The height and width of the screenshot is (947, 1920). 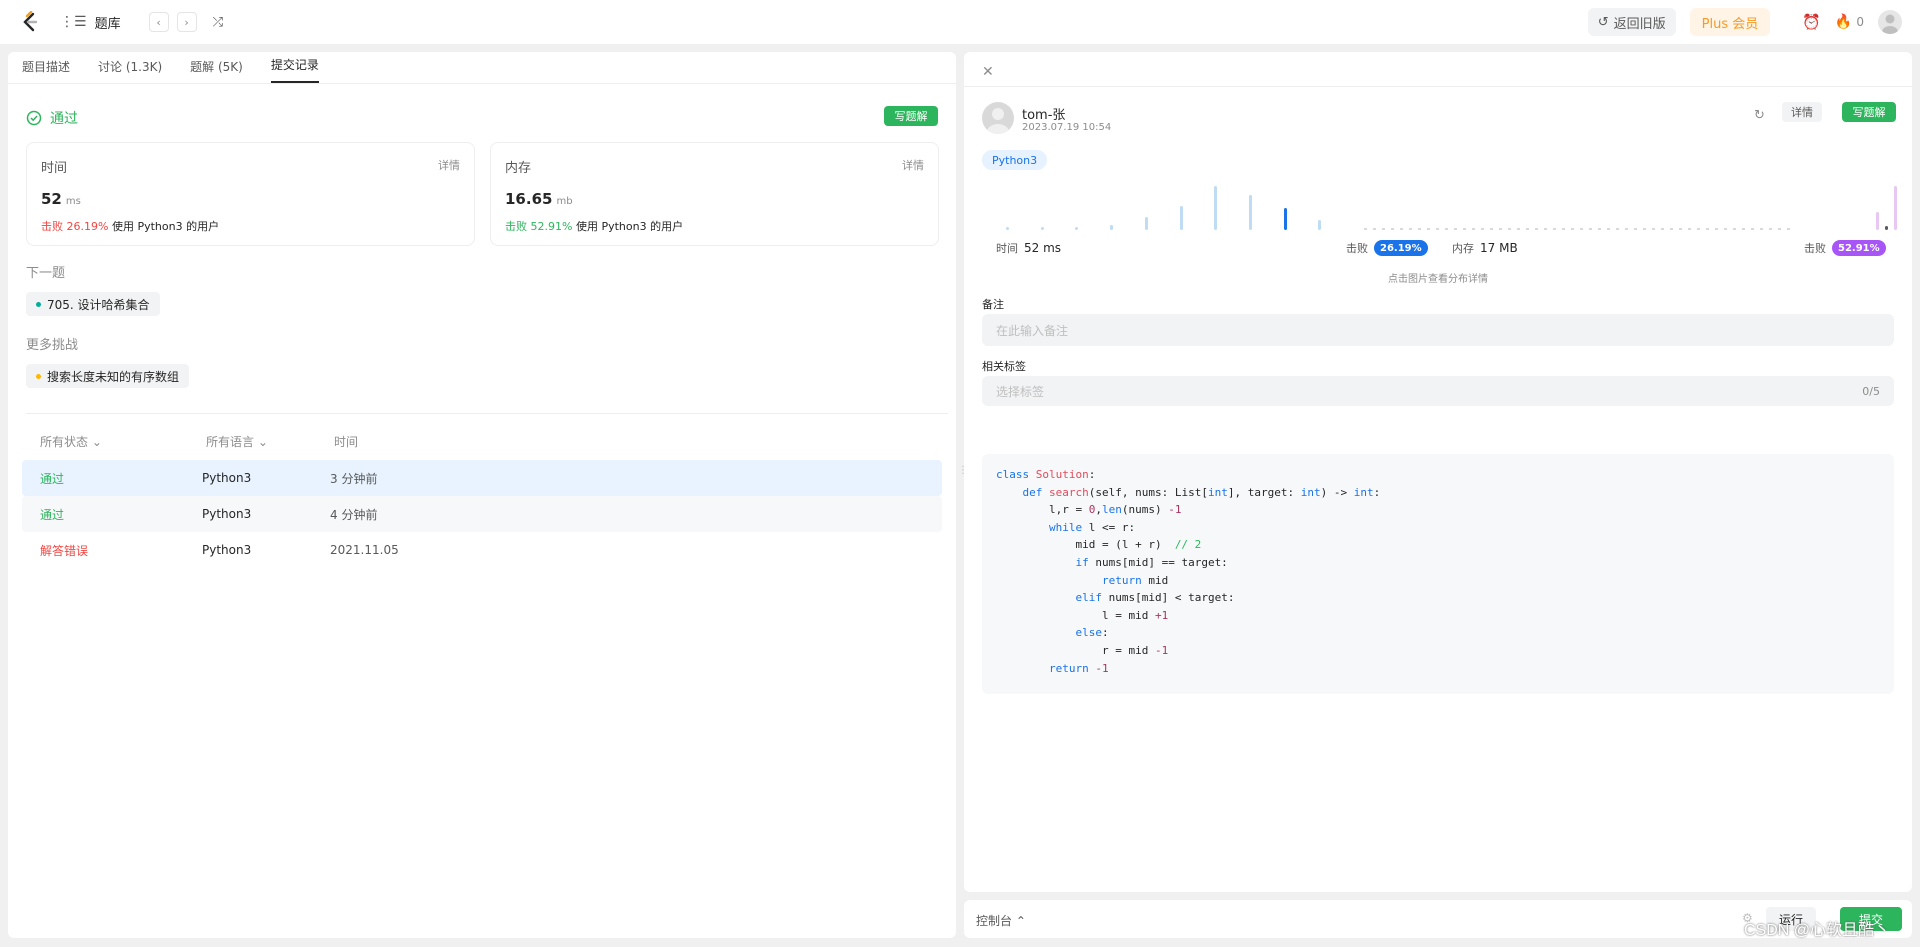 I want to click on more-challenges-label: 更多挑战, so click(x=52, y=345).